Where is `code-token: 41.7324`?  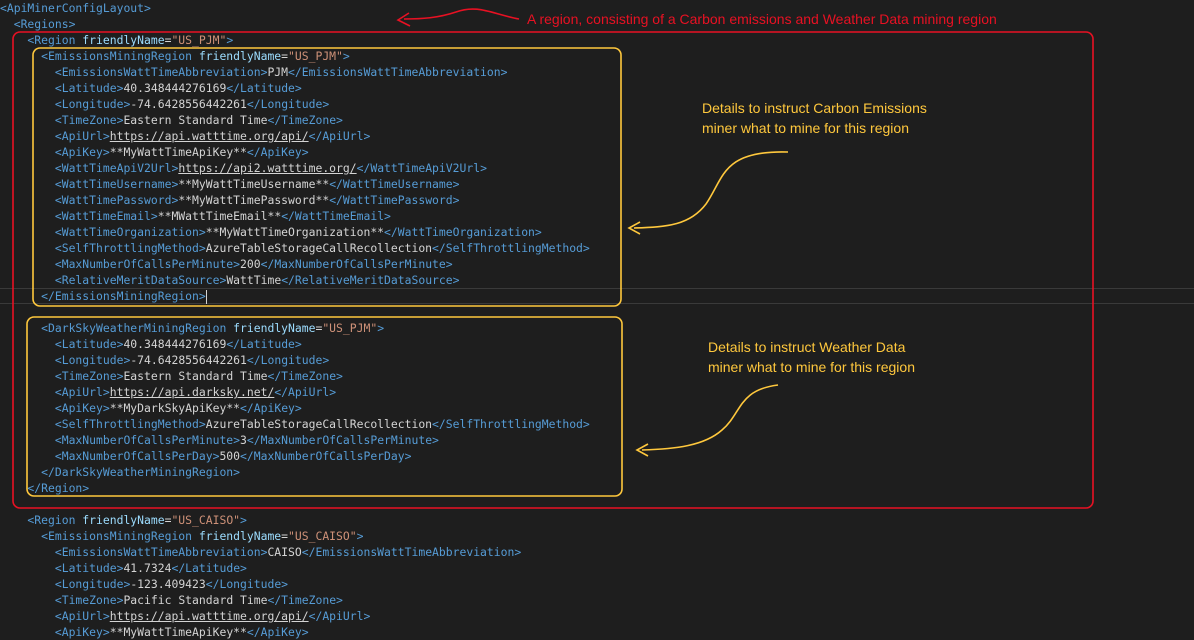 code-token: 41.7324 is located at coordinates (147, 568).